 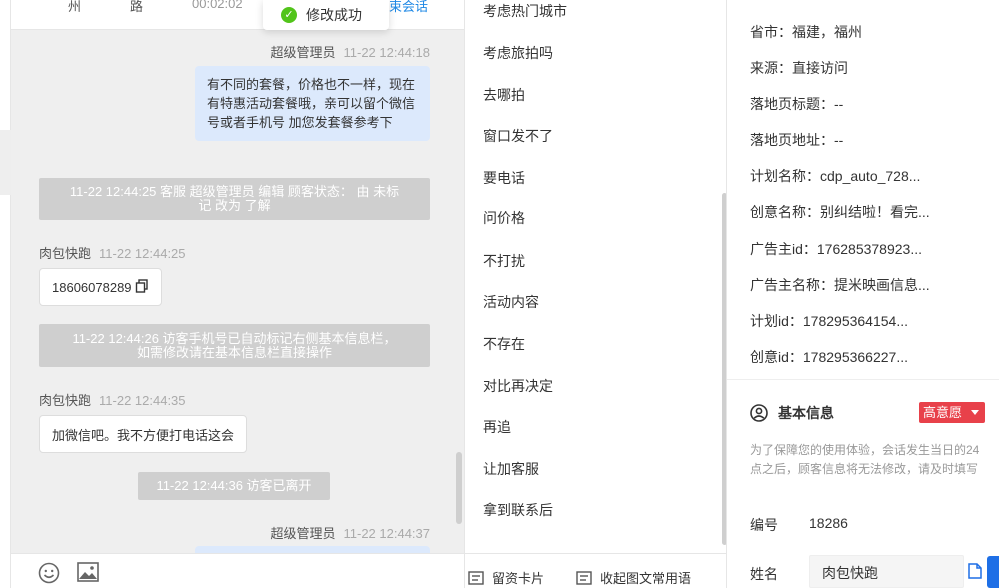 What do you see at coordinates (234, 191) in the screenshot?
I see `system-notice-line: 11-22 12:44:25 客服 超级管理员 编辑 顾客状态： 由 未标` at bounding box center [234, 191].